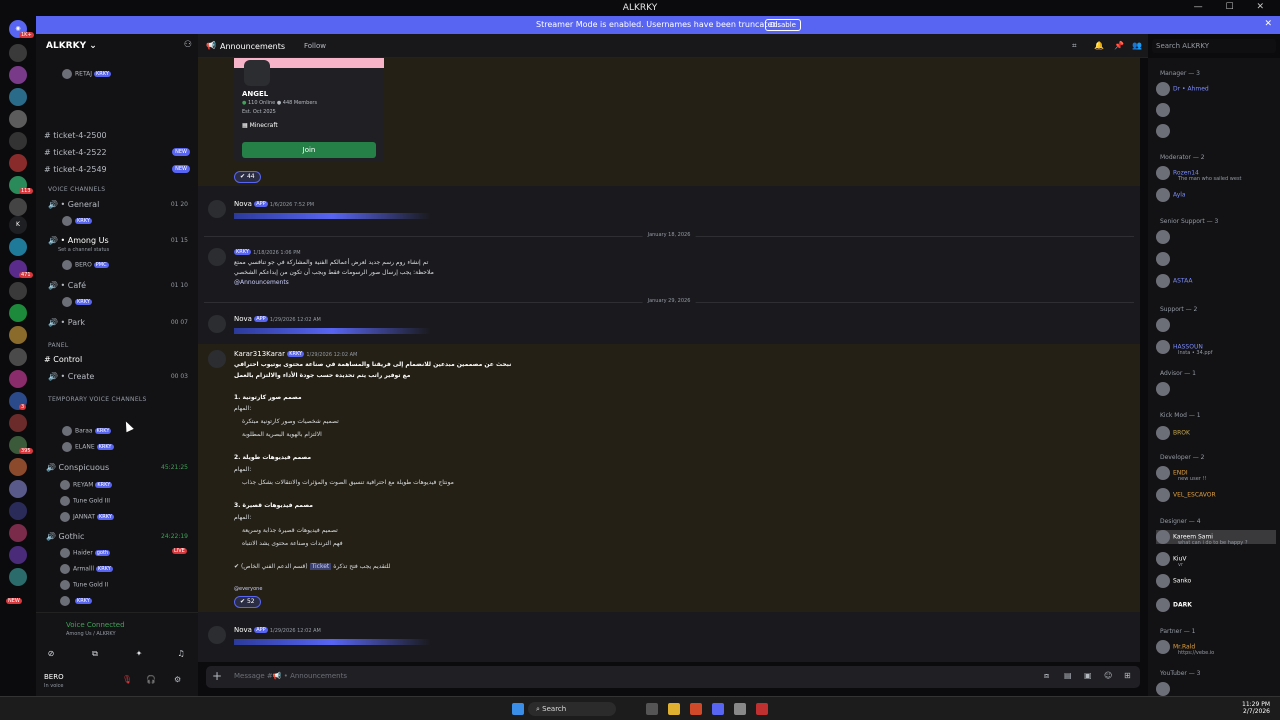 This screenshot has height=720, width=1280. I want to click on voice-user: Armalll KRKY, so click(86, 569).